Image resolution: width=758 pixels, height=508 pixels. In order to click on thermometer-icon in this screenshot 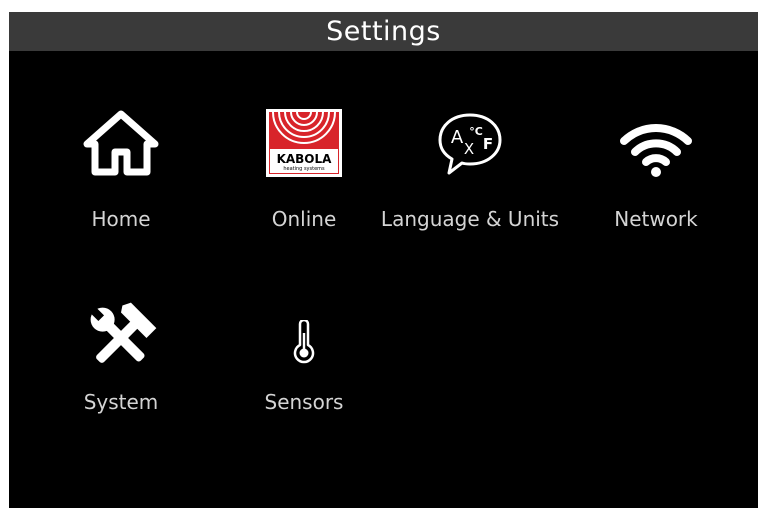, I will do `click(304, 343)`.